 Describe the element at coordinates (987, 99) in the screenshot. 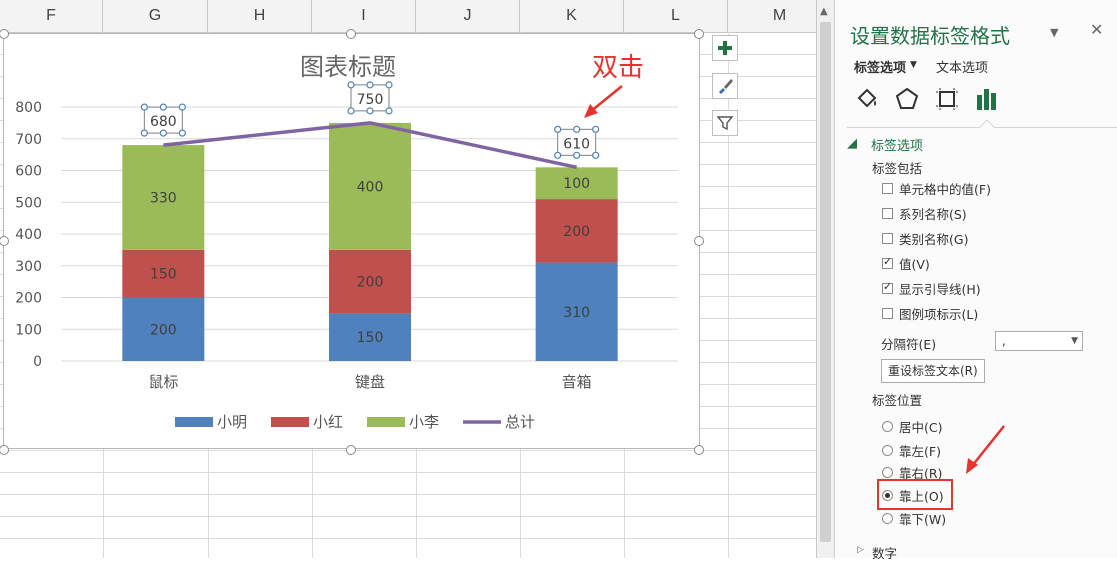

I see `label-options-bar-chart-icon` at that location.